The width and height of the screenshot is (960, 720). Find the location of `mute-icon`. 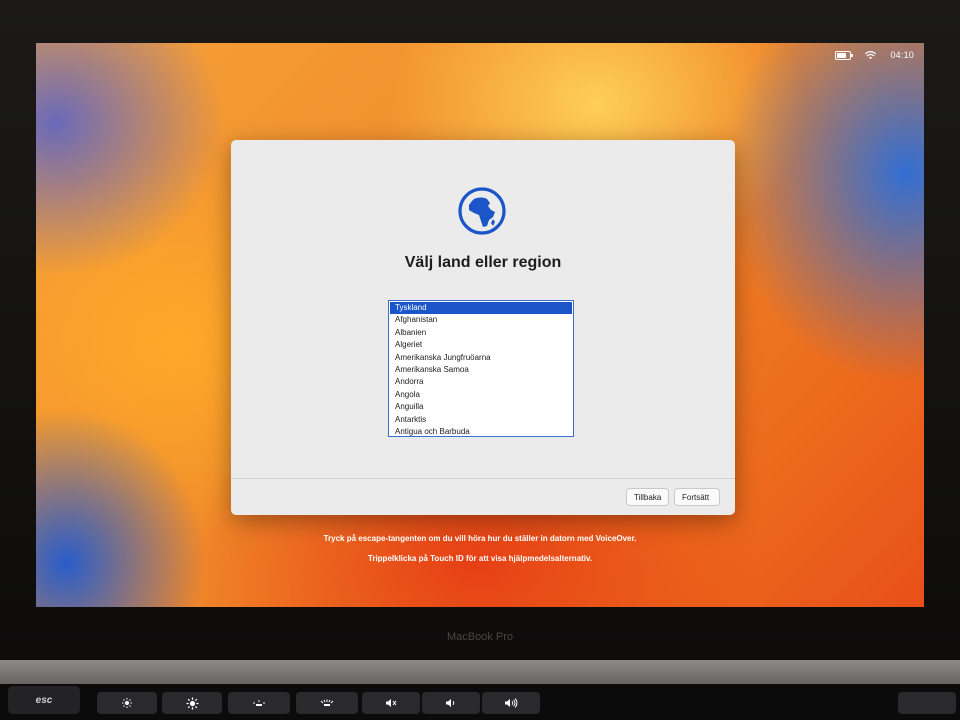

mute-icon is located at coordinates (391, 703).